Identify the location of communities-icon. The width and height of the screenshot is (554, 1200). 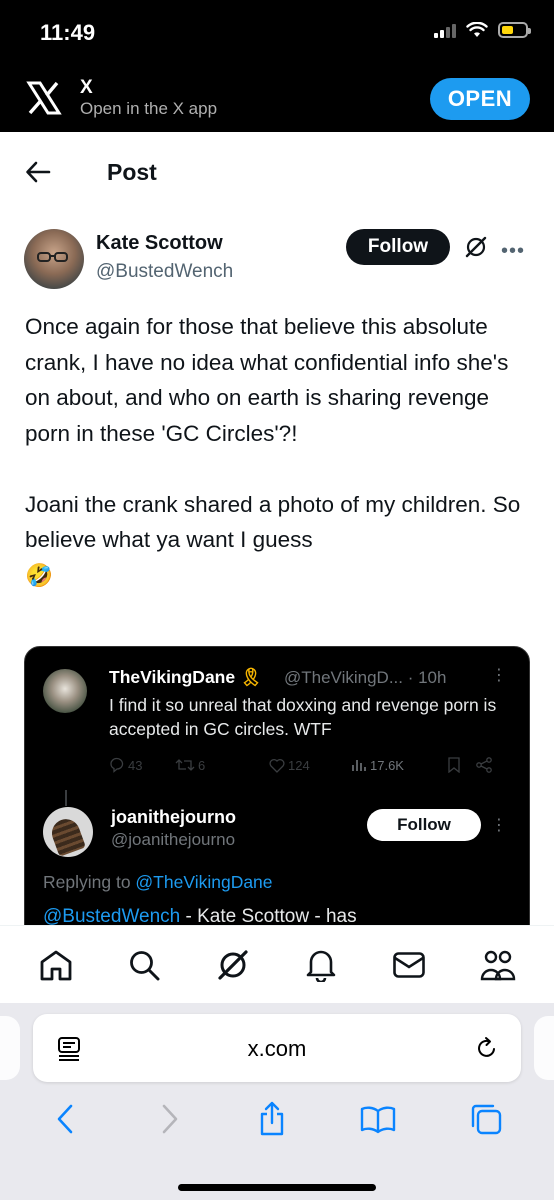
(497, 965).